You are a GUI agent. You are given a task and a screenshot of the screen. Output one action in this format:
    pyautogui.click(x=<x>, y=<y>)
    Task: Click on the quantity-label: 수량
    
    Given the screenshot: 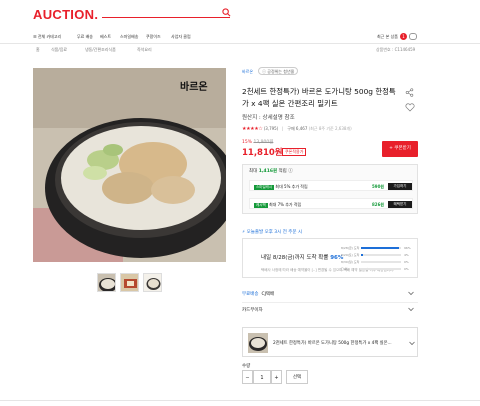 What is the action you would take?
    pyautogui.click(x=246, y=366)
    